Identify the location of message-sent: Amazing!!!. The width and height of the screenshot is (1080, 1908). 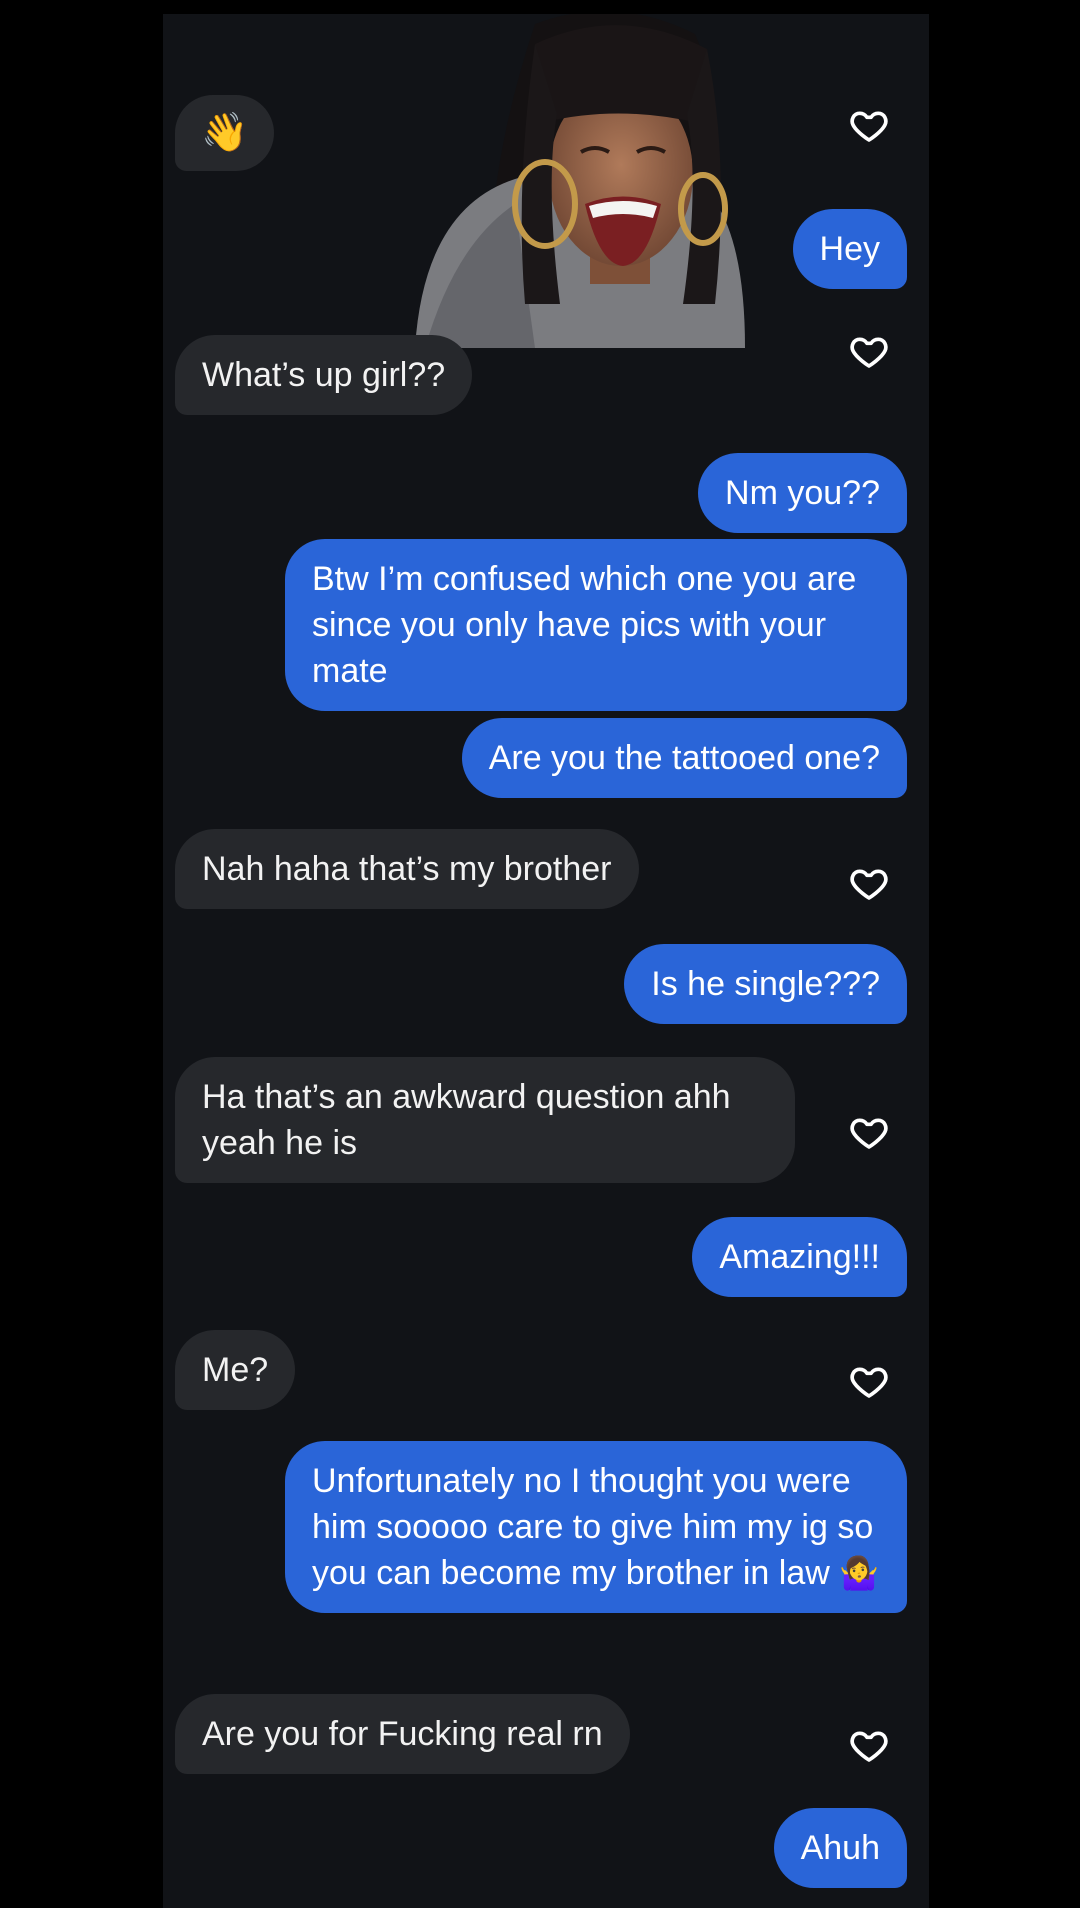
(799, 1257).